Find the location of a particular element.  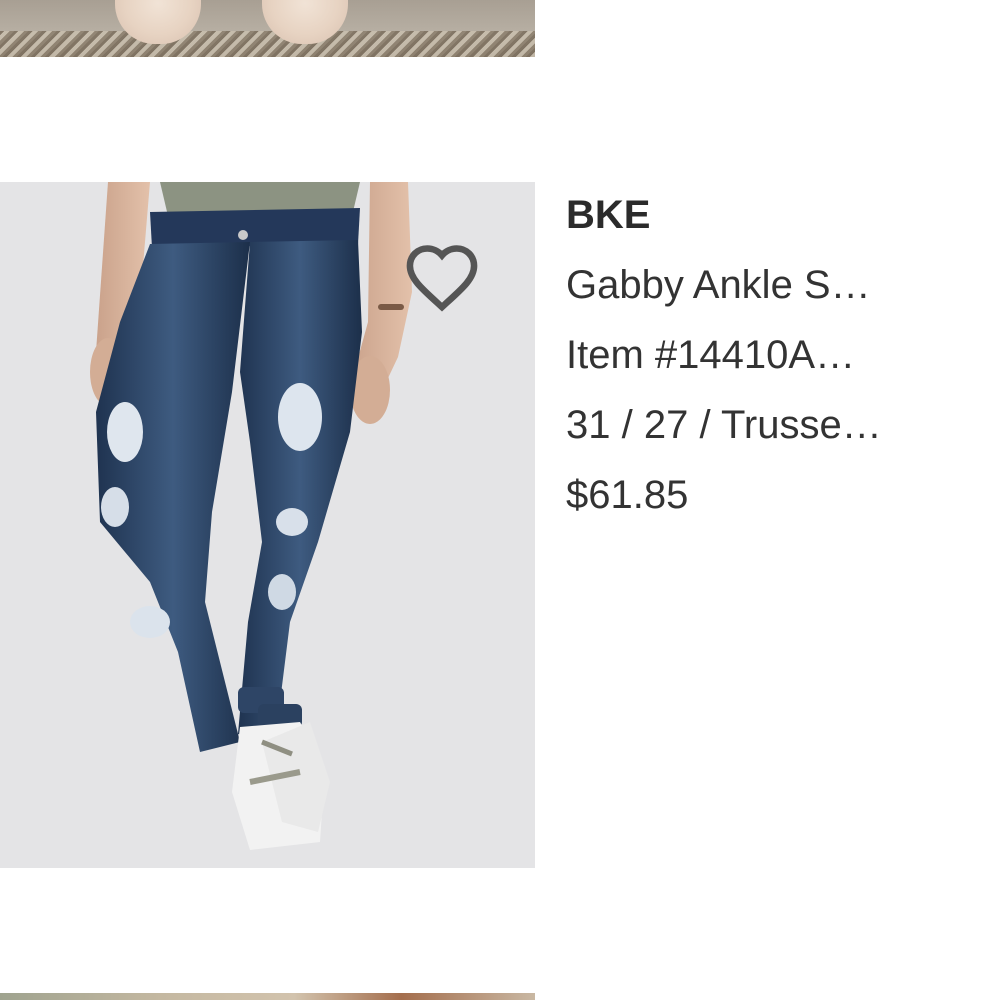

product-brand: BKE is located at coordinates (608, 215).